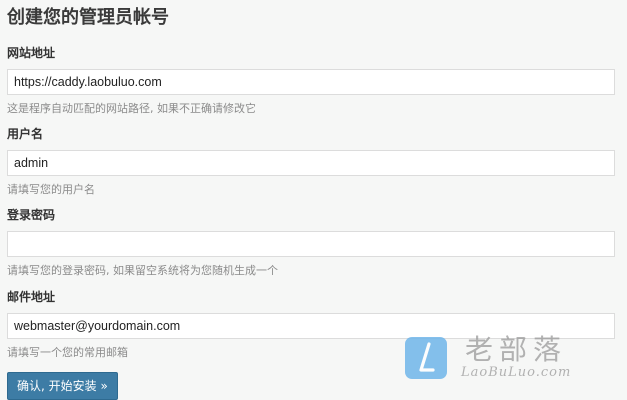  Describe the element at coordinates (426, 358) in the screenshot. I see `brand-logo-icon` at that location.